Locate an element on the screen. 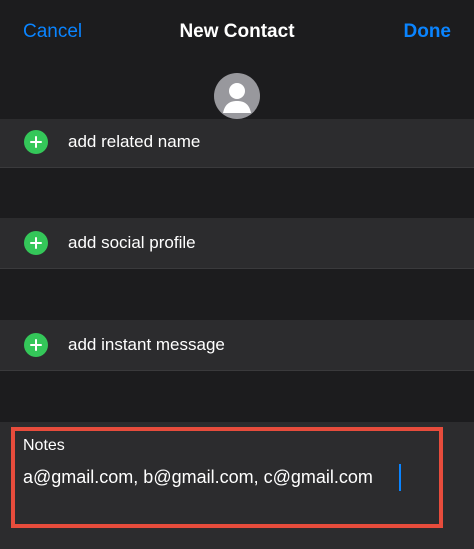 The width and height of the screenshot is (474, 549). person-icon is located at coordinates (237, 98).